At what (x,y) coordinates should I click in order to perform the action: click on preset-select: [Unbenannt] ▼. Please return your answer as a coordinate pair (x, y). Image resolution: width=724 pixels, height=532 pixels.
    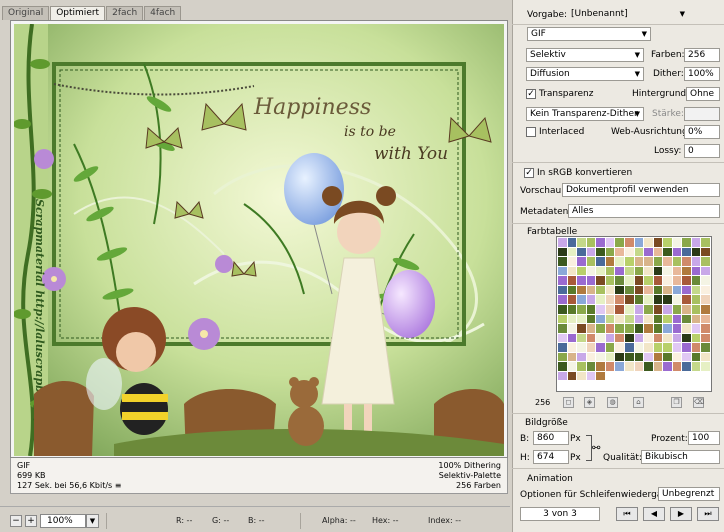
    Looking at the image, I should click on (628, 15).